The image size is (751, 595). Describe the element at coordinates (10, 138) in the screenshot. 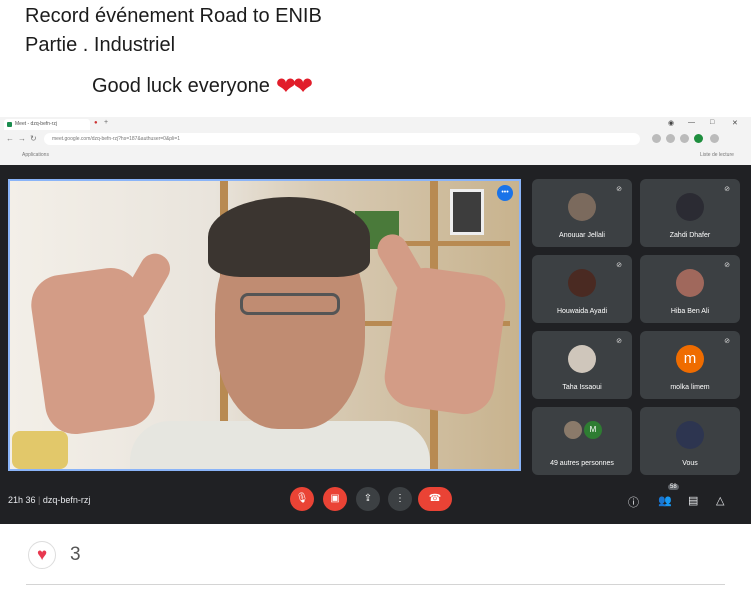

I see `back-icon: ←` at that location.